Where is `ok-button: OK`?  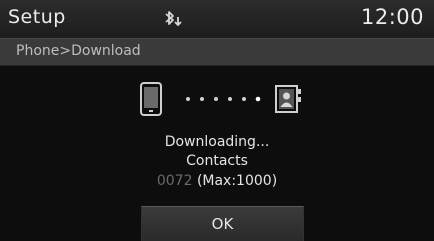 ok-button: OK is located at coordinates (222, 223).